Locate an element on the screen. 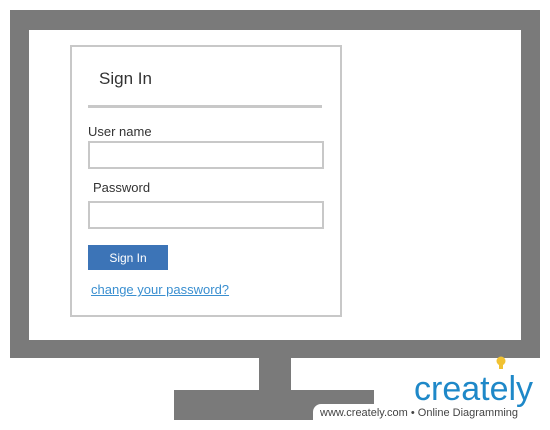 The height and width of the screenshot is (430, 550). title-divider is located at coordinates (205, 106).